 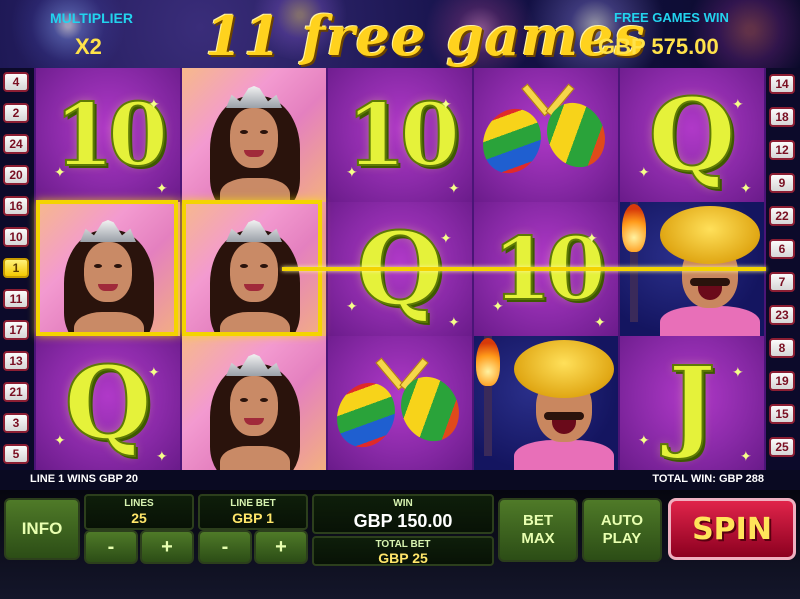 What do you see at coordinates (538, 520) in the screenshot?
I see `bet-max-label-line1: BET` at bounding box center [538, 520].